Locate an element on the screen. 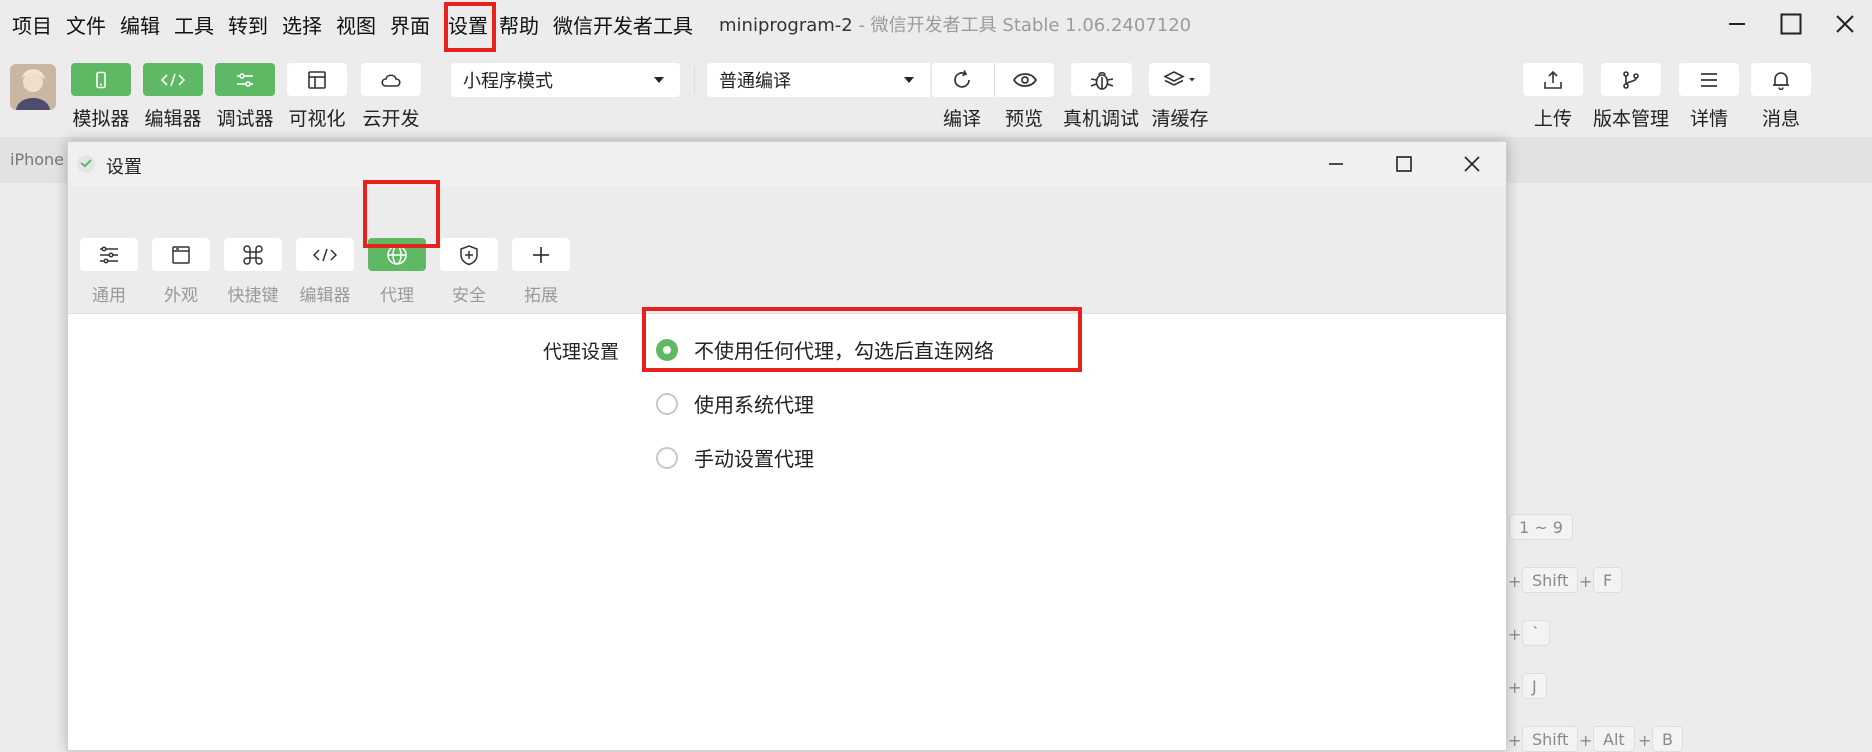 The width and height of the screenshot is (1872, 752). messages-button is located at coordinates (1781, 79).